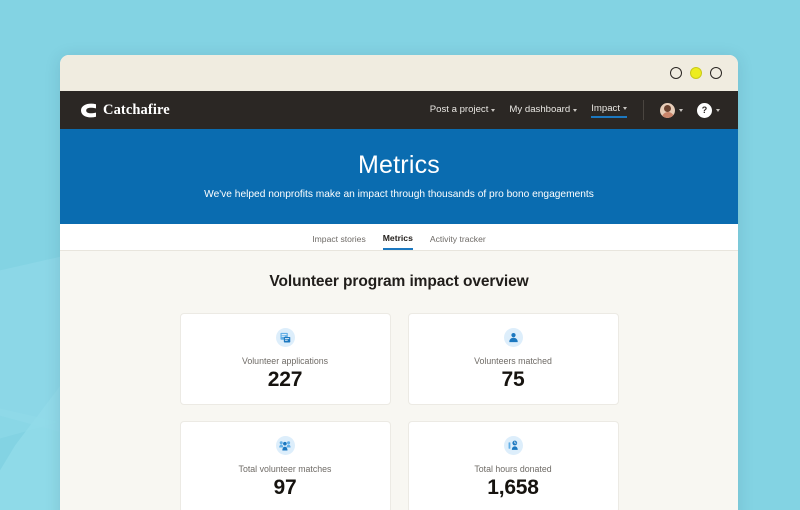  Describe the element at coordinates (285, 379) in the screenshot. I see `metric-value: 227` at that location.